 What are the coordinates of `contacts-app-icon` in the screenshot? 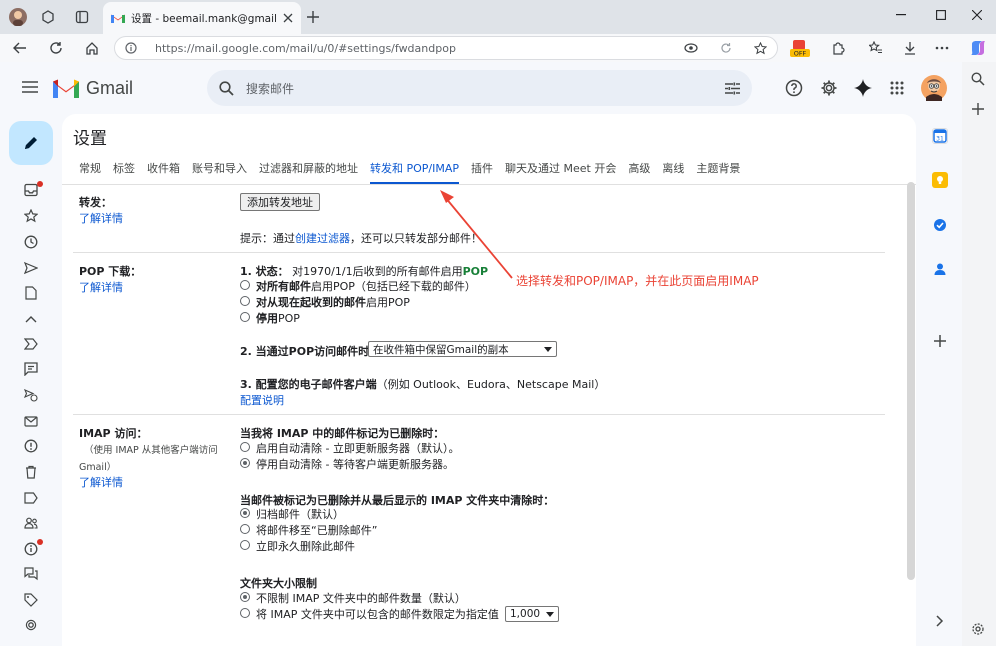 It's located at (940, 269).